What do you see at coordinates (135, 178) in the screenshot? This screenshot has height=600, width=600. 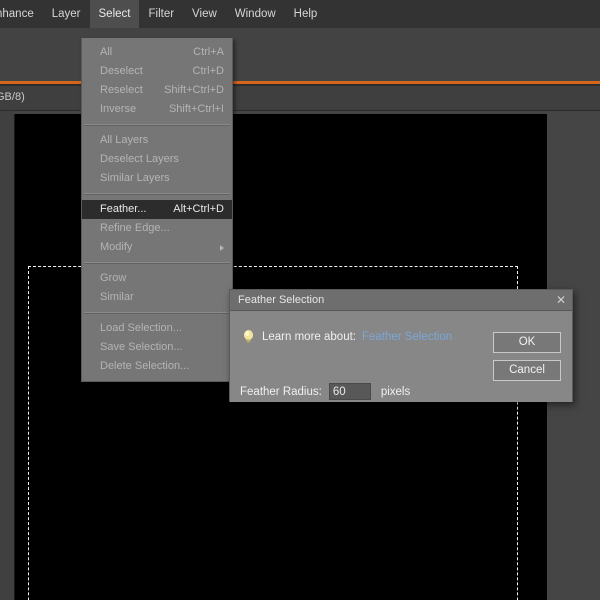 I see `menu-item-label: Similar Layers` at bounding box center [135, 178].